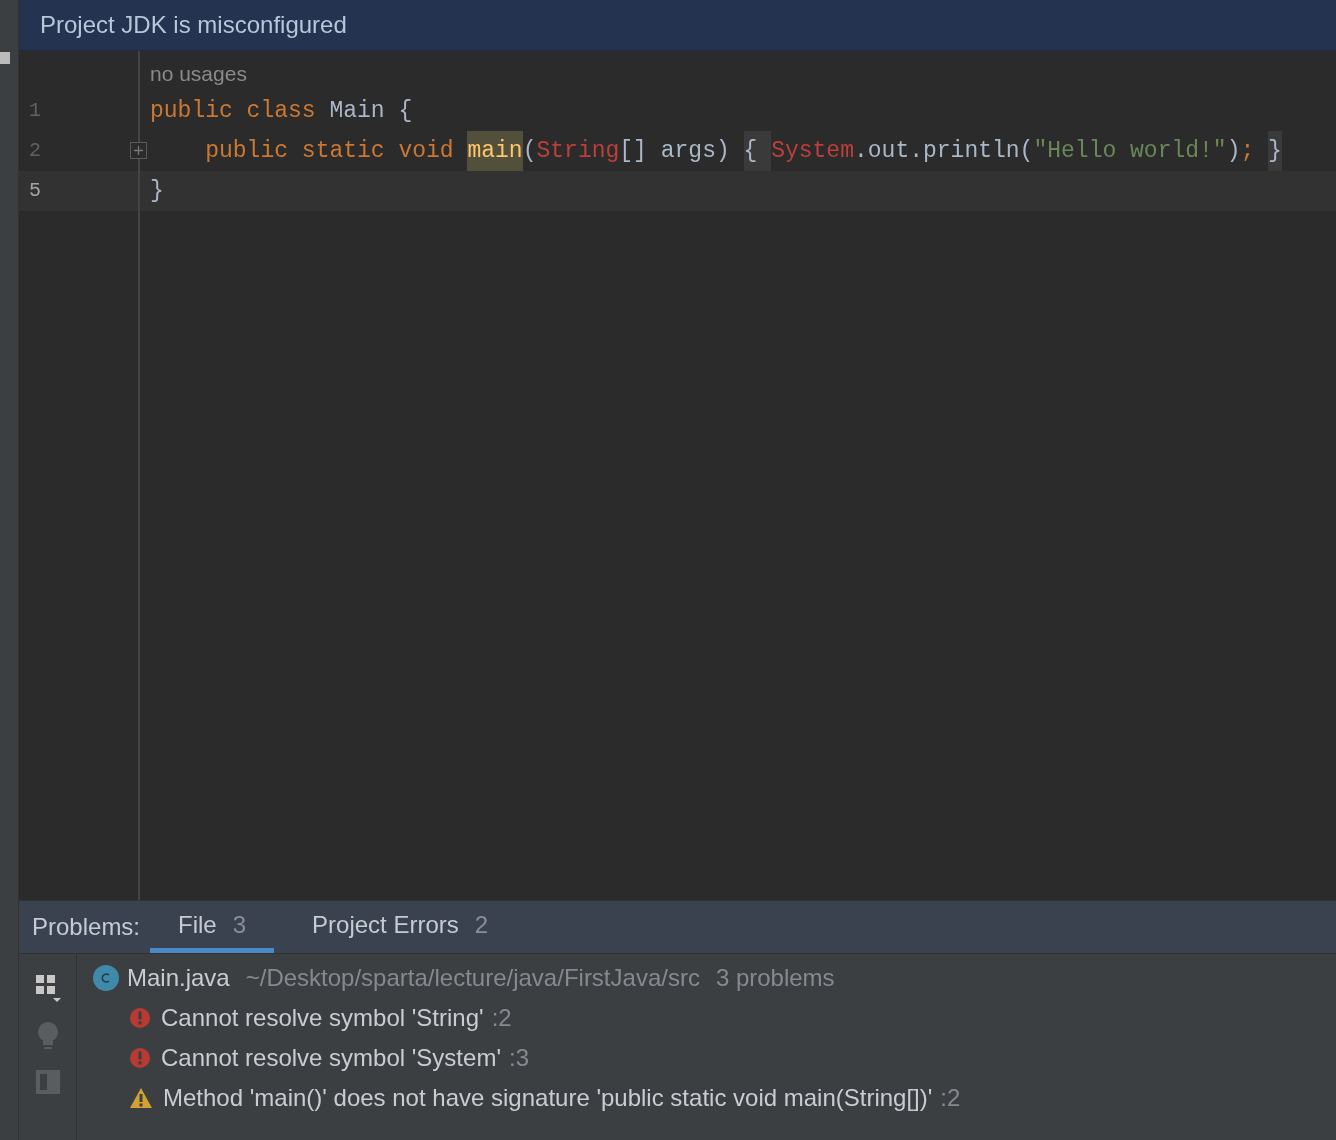 The image size is (1336, 1140). I want to click on problem-message: Cannot resolve symbol 'System', so click(331, 1058).